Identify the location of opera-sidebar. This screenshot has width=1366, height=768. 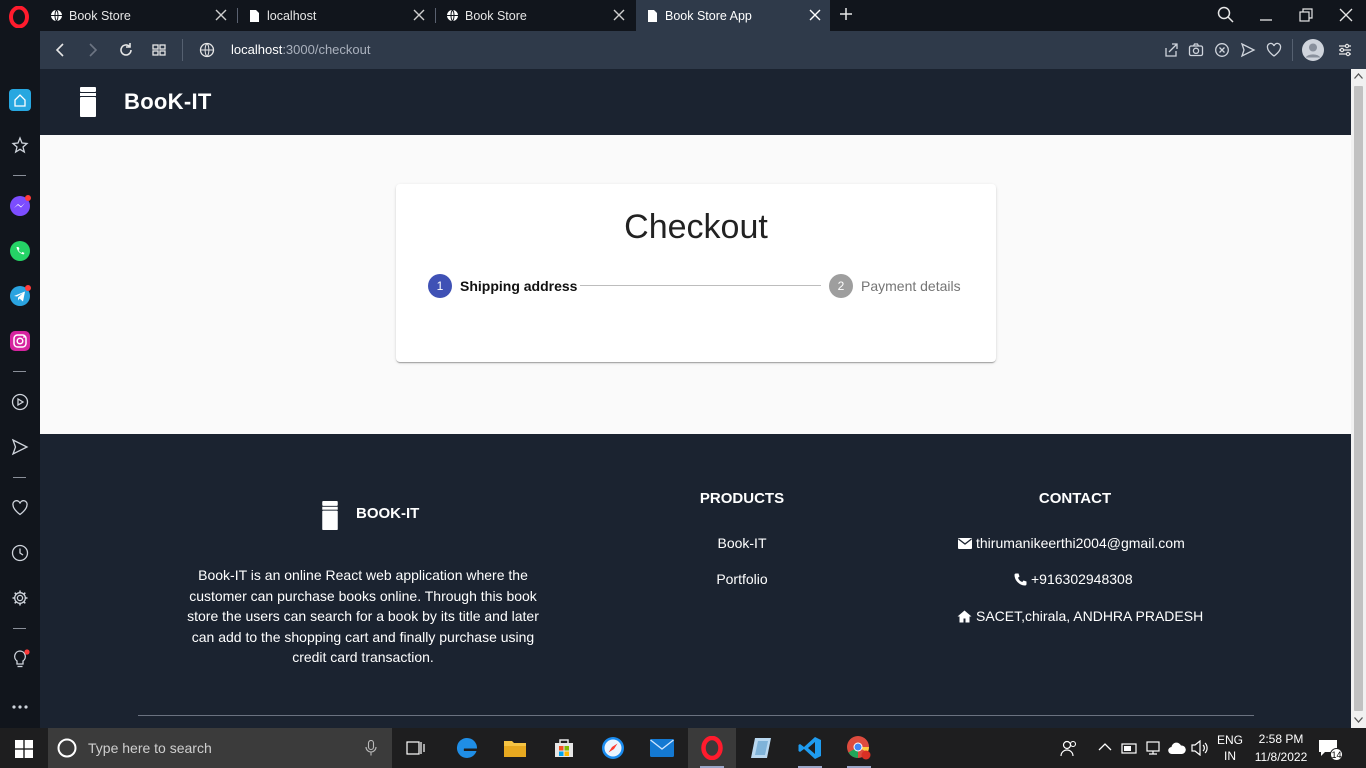
(20, 379).